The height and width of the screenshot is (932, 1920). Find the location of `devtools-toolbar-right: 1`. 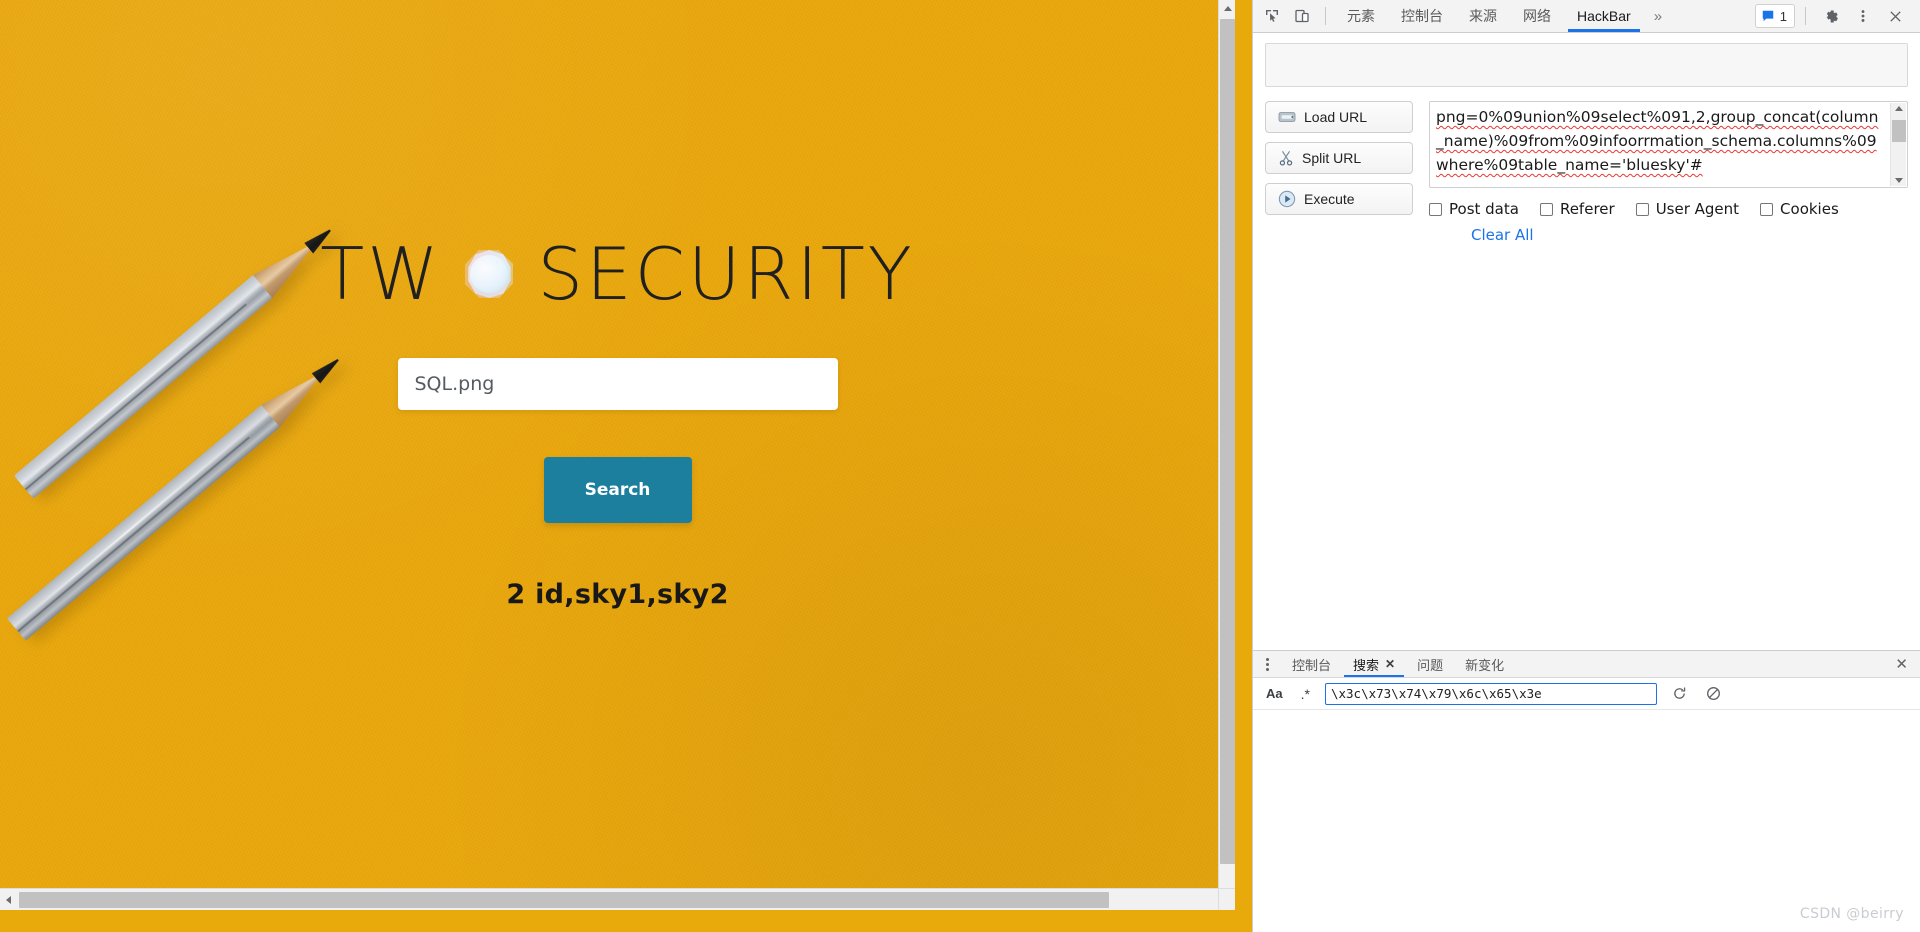

devtools-toolbar-right: 1 is located at coordinates (1835, 16).